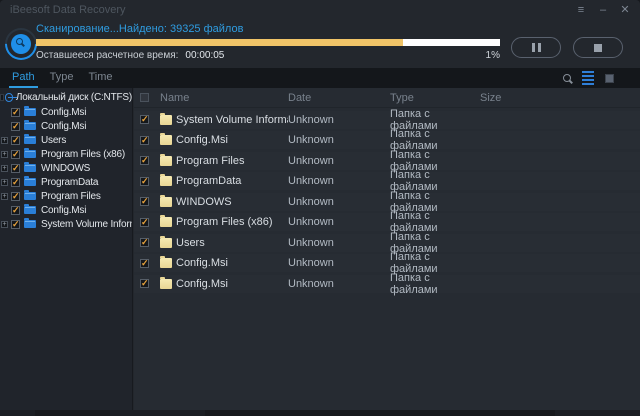 This screenshot has width=640, height=416. I want to click on stop-button, so click(598, 47).